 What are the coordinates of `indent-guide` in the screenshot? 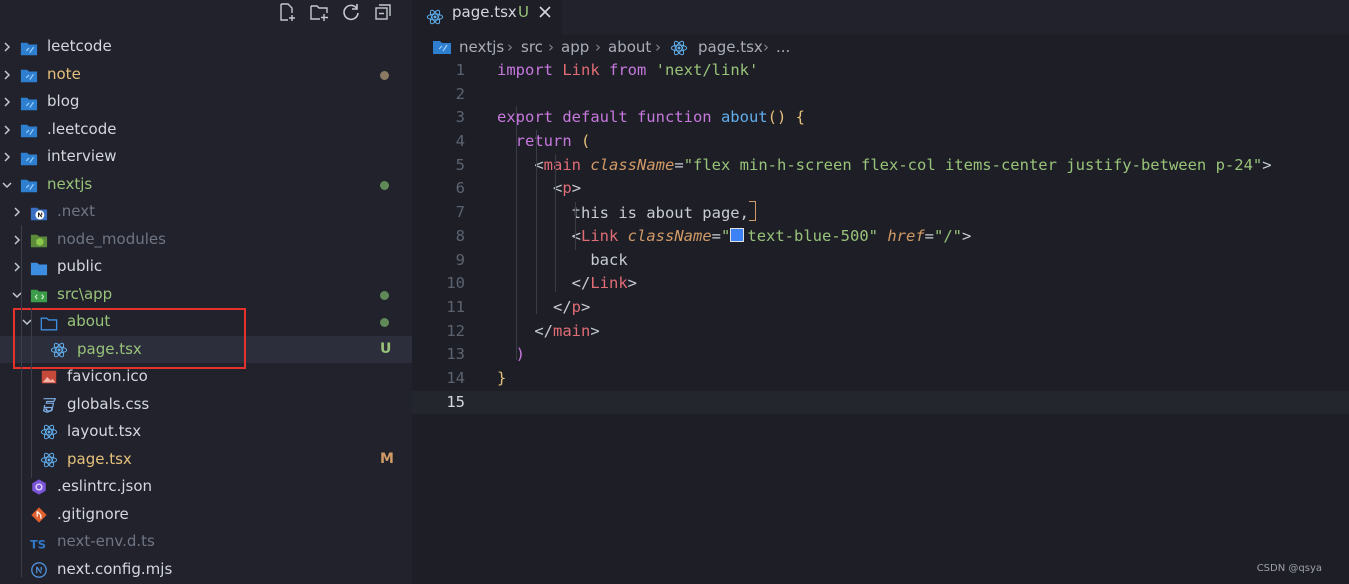 It's located at (555, 223).